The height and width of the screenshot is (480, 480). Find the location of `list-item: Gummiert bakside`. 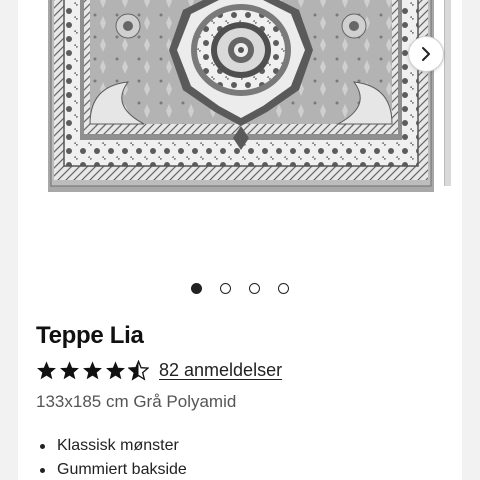

list-item: Gummiert bakside is located at coordinates (111, 469).